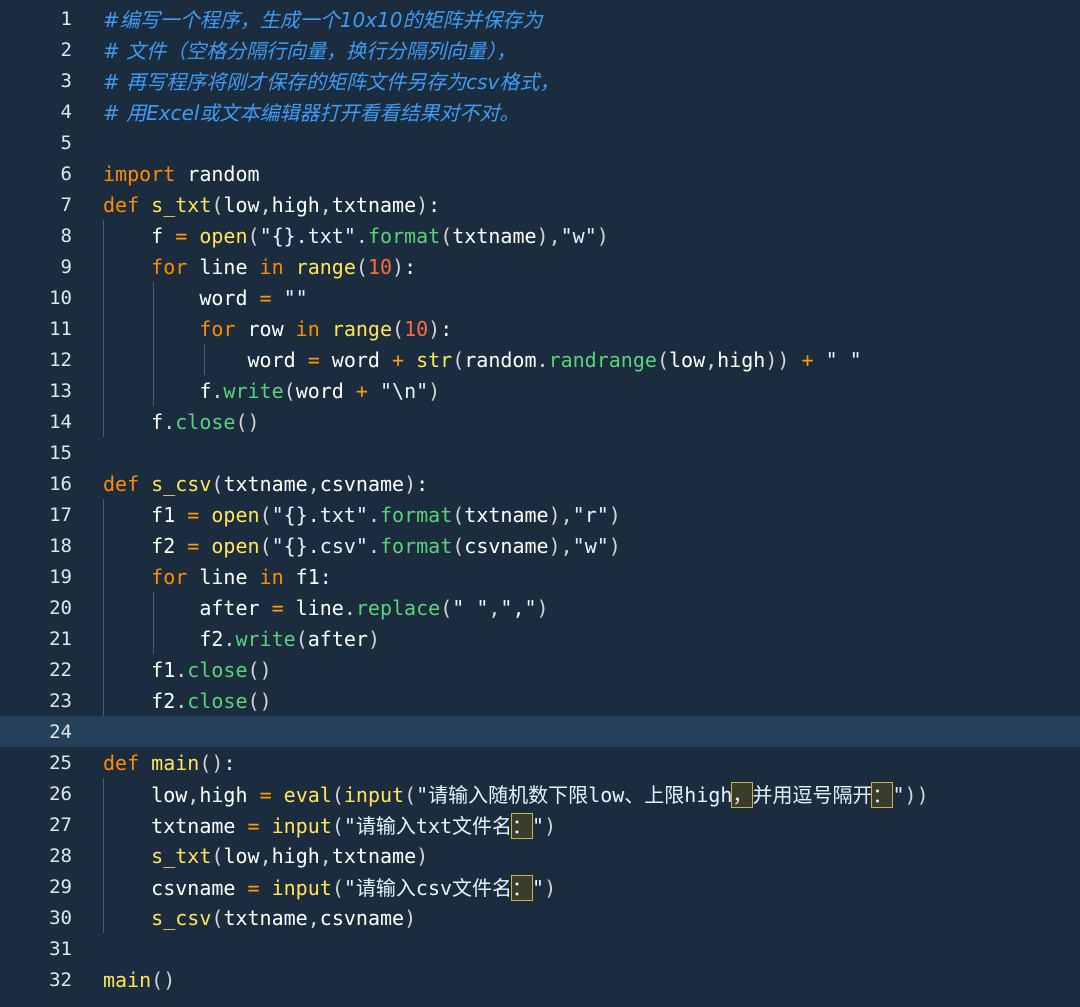 The height and width of the screenshot is (1007, 1080). I want to click on code-line: 30 s_csv(txtname,csvname), so click(540, 917).